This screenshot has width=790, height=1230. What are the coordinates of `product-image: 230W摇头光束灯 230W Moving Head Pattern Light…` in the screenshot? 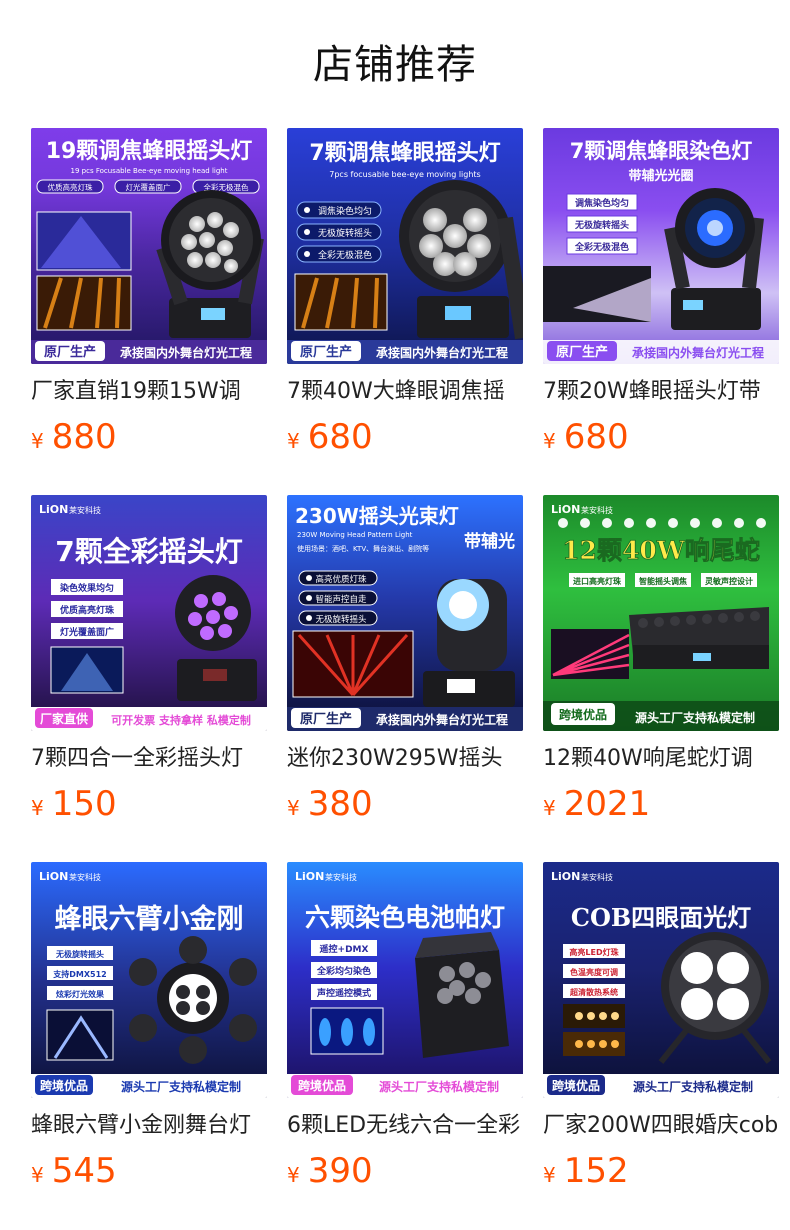 It's located at (405, 613).